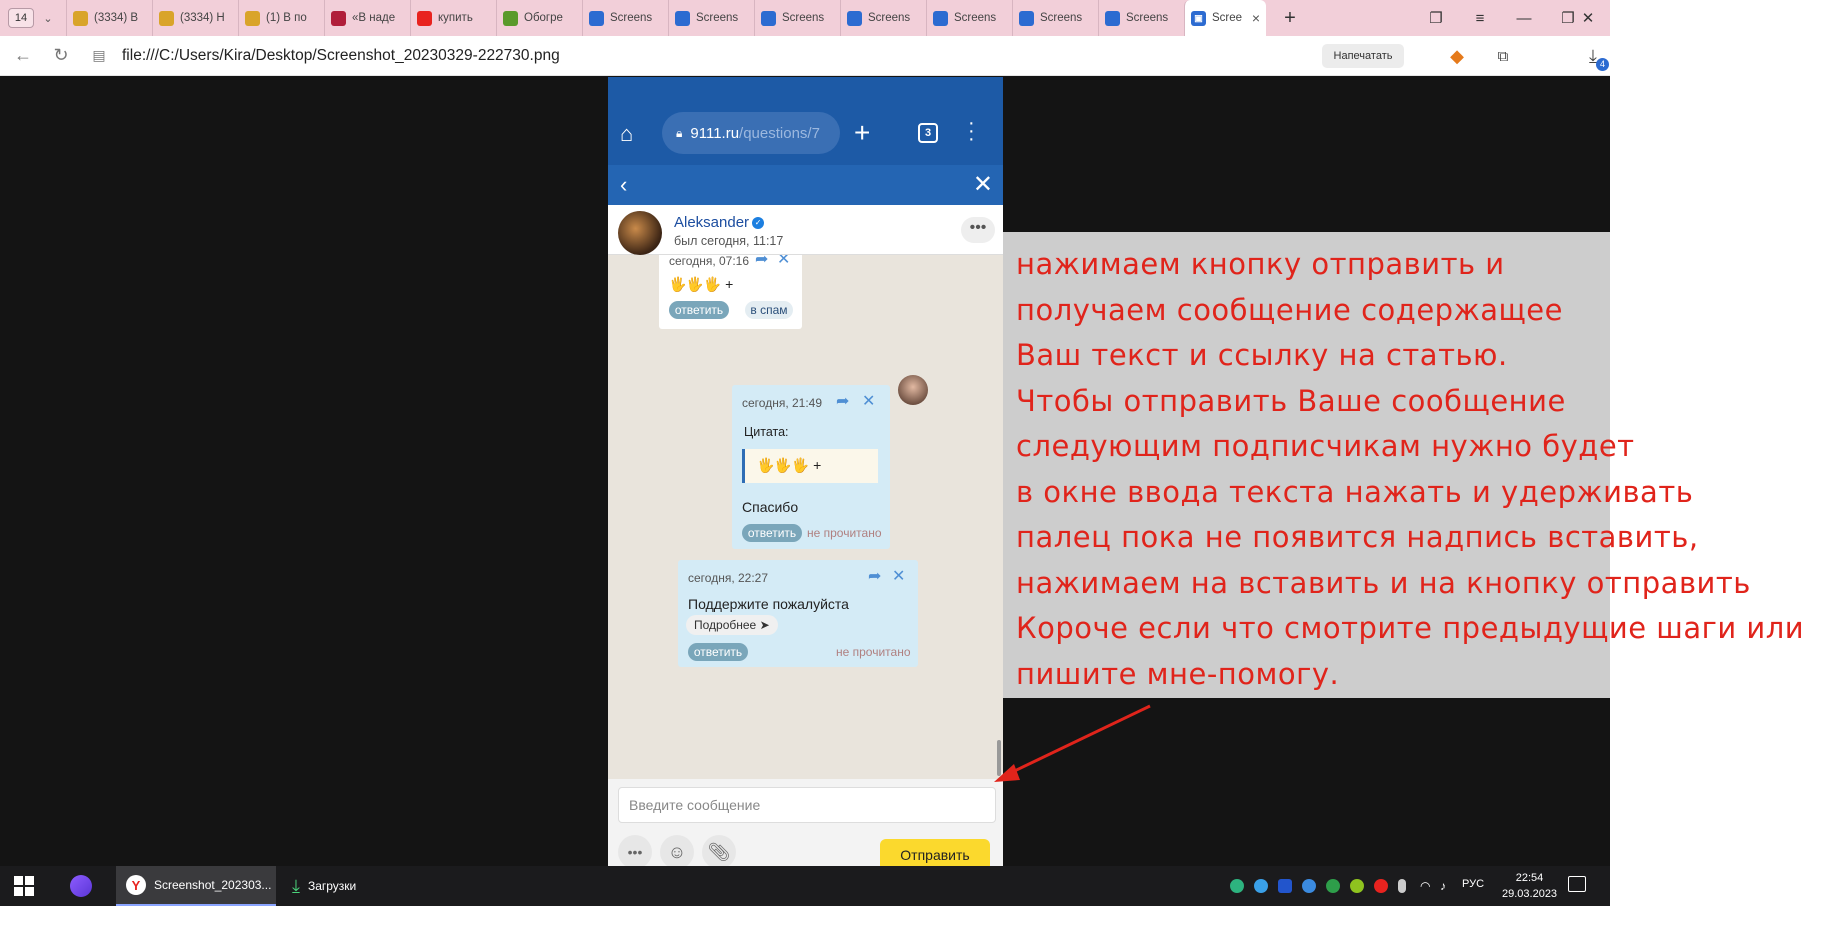 This screenshot has width=1822, height=947. Describe the element at coordinates (1473, 884) in the screenshot. I see `language-indicator: РУС` at that location.